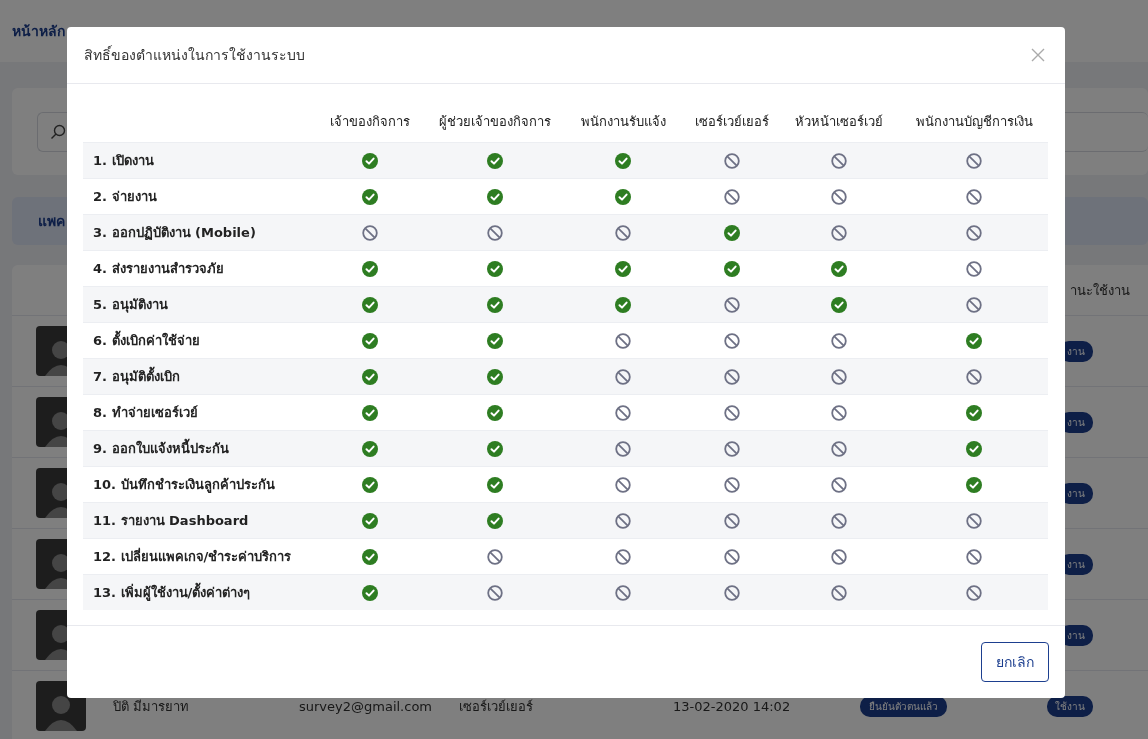  What do you see at coordinates (1038, 55) in the screenshot?
I see `close-button` at bounding box center [1038, 55].